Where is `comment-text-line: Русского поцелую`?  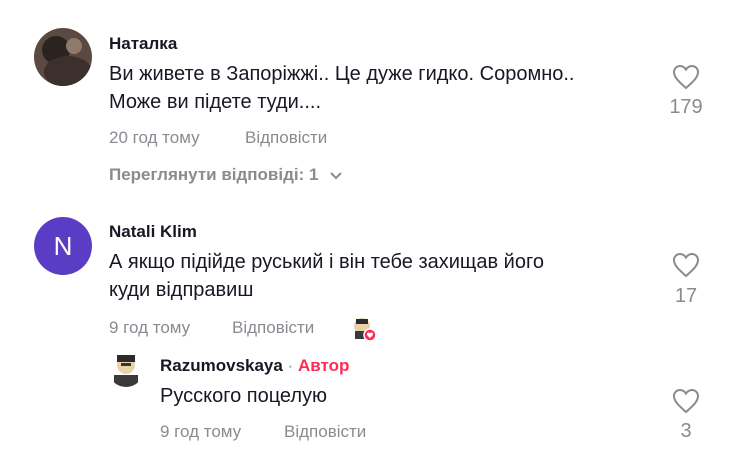
comment-text-line: Русского поцелую is located at coordinates (244, 396).